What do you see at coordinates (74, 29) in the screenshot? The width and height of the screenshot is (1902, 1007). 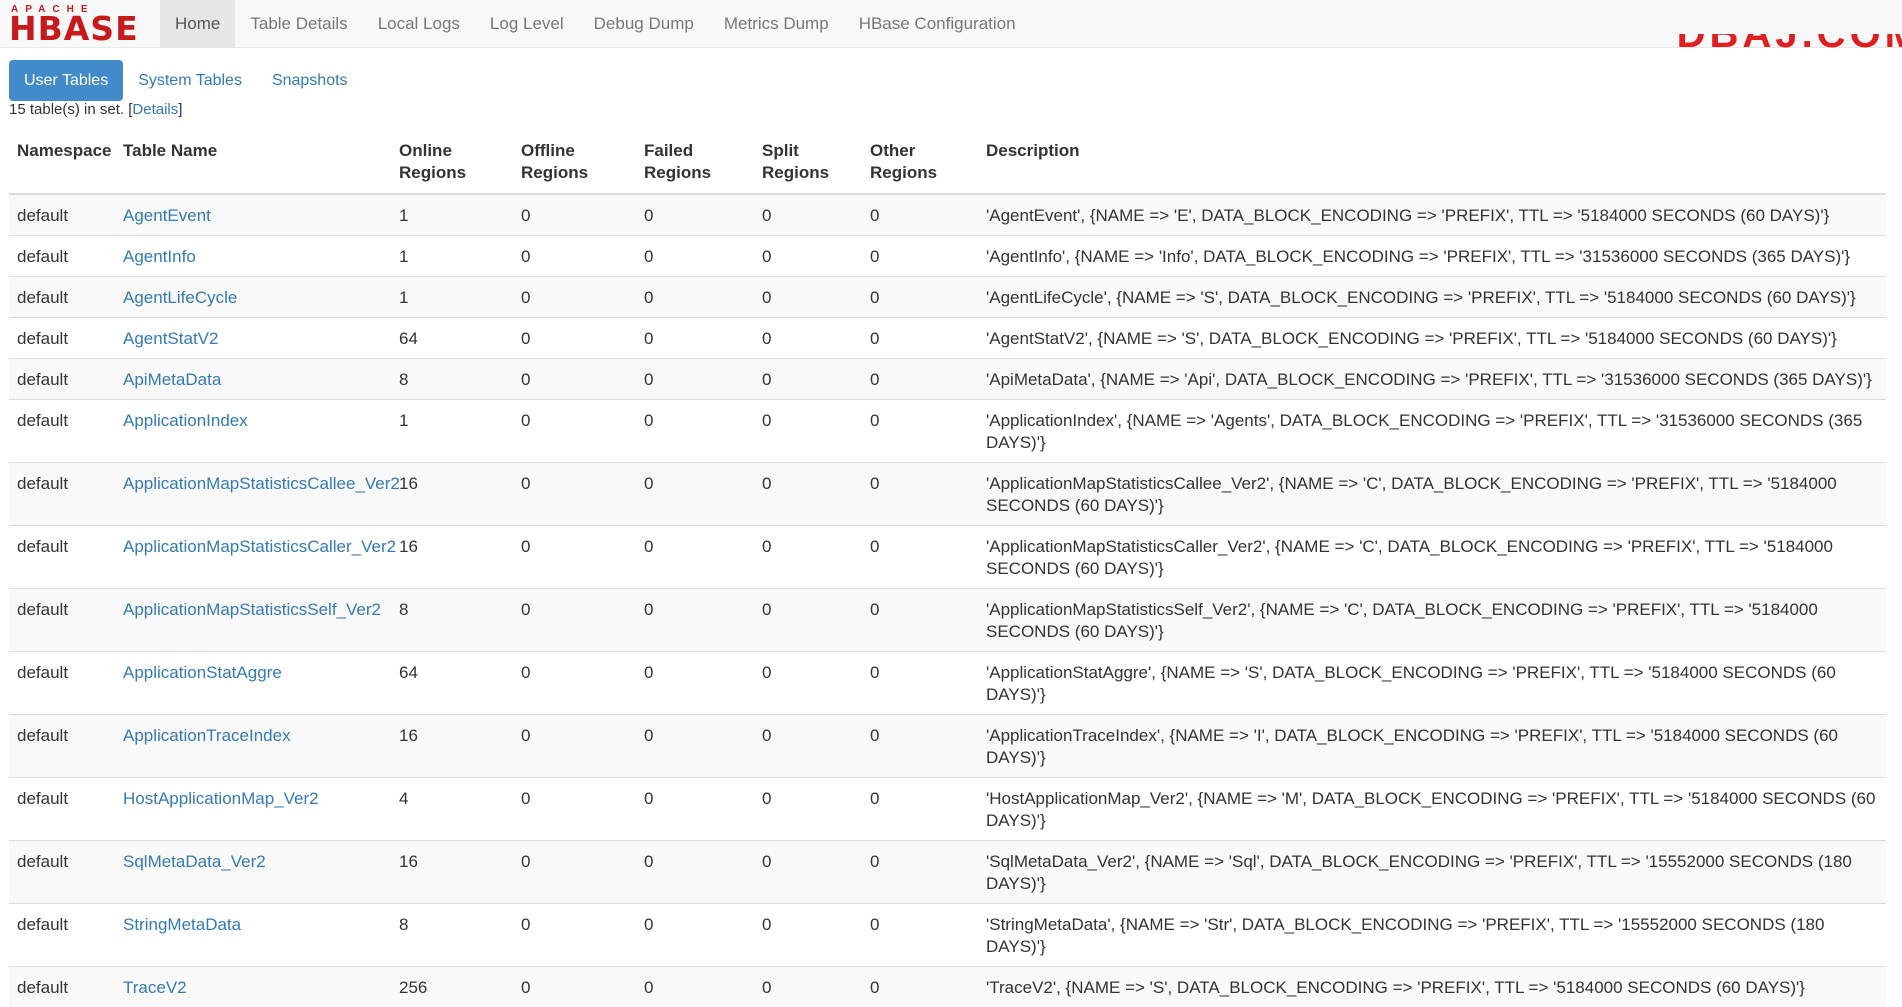 I see `logo-hbase-text: HBASE` at bounding box center [74, 29].